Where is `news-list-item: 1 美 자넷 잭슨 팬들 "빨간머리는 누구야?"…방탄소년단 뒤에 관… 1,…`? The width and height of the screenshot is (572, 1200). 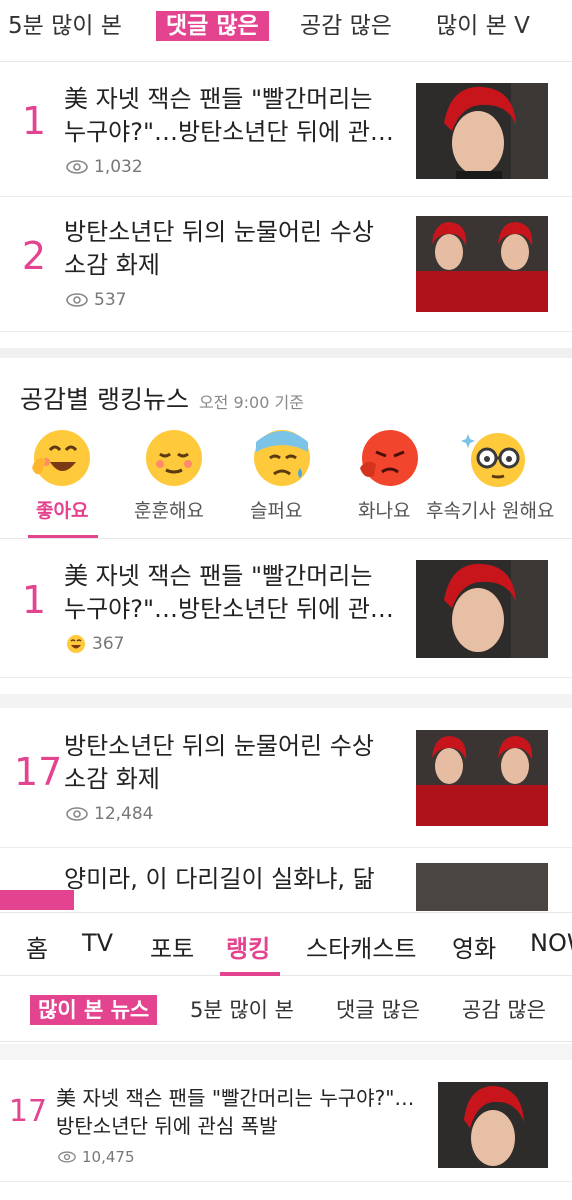
news-list-item: 1 美 자넷 잭슨 팬들 "빨간머리는 누구야?"…방탄소년단 뒤에 관… 1,… is located at coordinates (286, 130).